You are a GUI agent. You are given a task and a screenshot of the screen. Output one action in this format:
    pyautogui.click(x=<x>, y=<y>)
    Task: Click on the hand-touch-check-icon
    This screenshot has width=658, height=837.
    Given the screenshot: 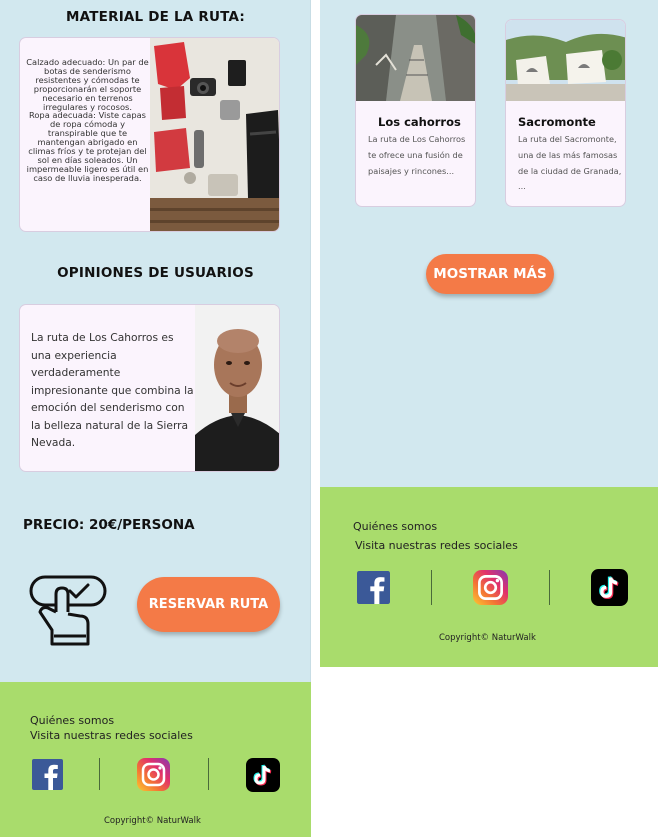 What is the action you would take?
    pyautogui.click(x=68, y=610)
    